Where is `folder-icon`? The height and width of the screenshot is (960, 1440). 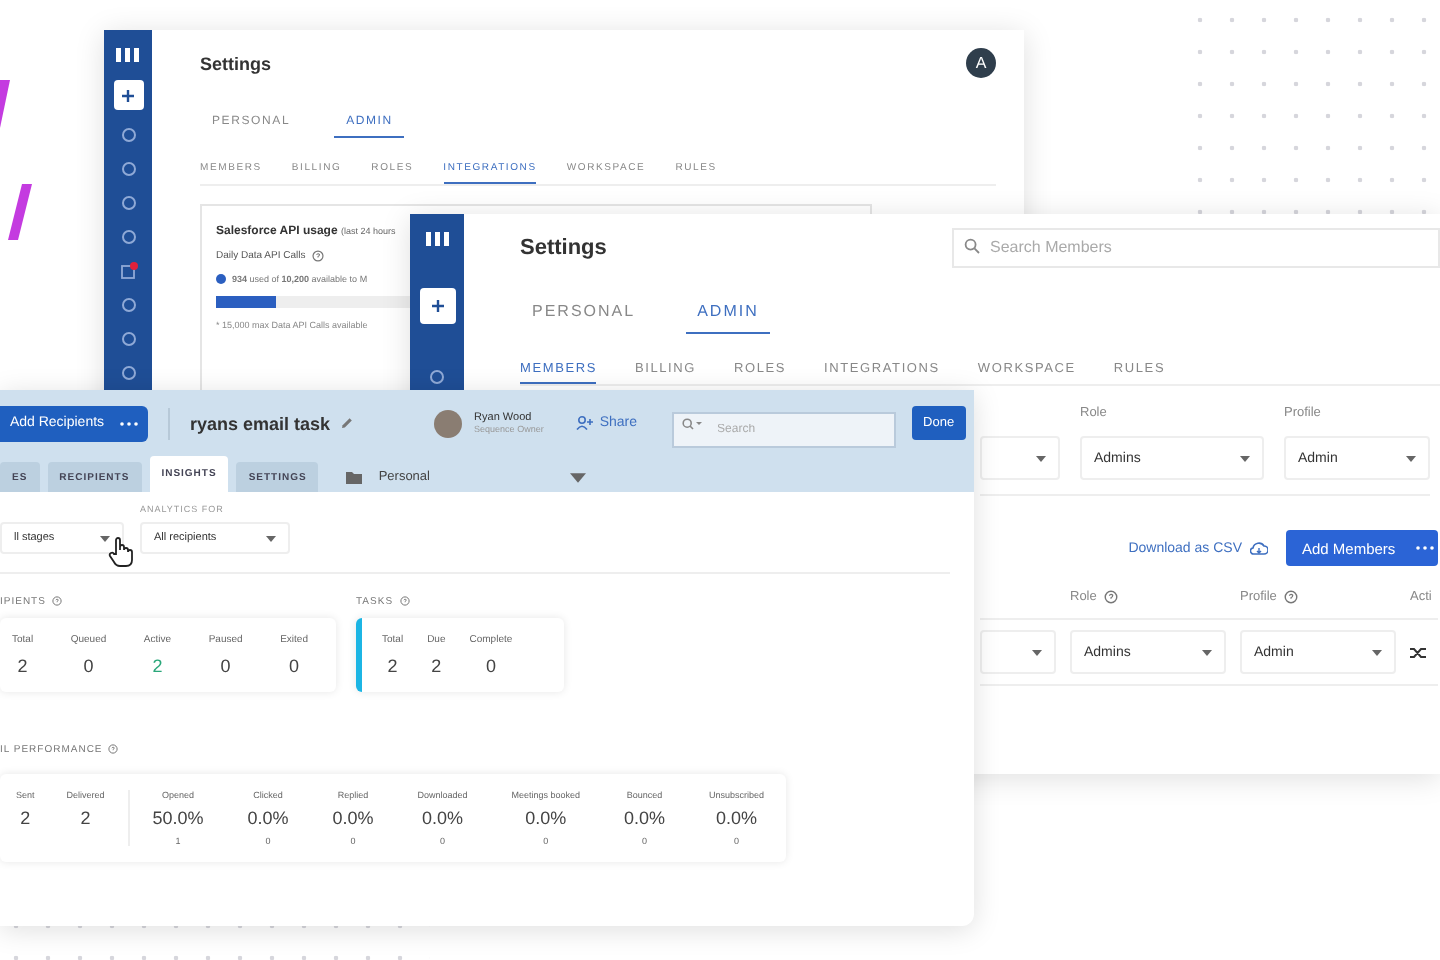
folder-icon is located at coordinates (354, 477).